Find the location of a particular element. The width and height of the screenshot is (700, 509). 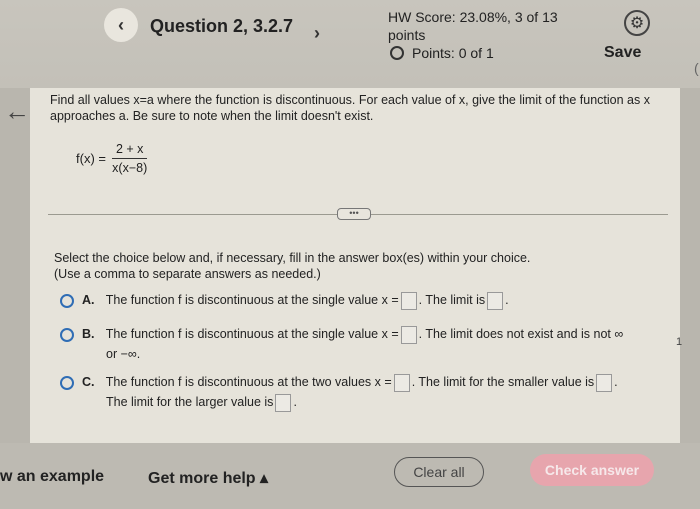

denominator: x(x−8) is located at coordinates (130, 168).